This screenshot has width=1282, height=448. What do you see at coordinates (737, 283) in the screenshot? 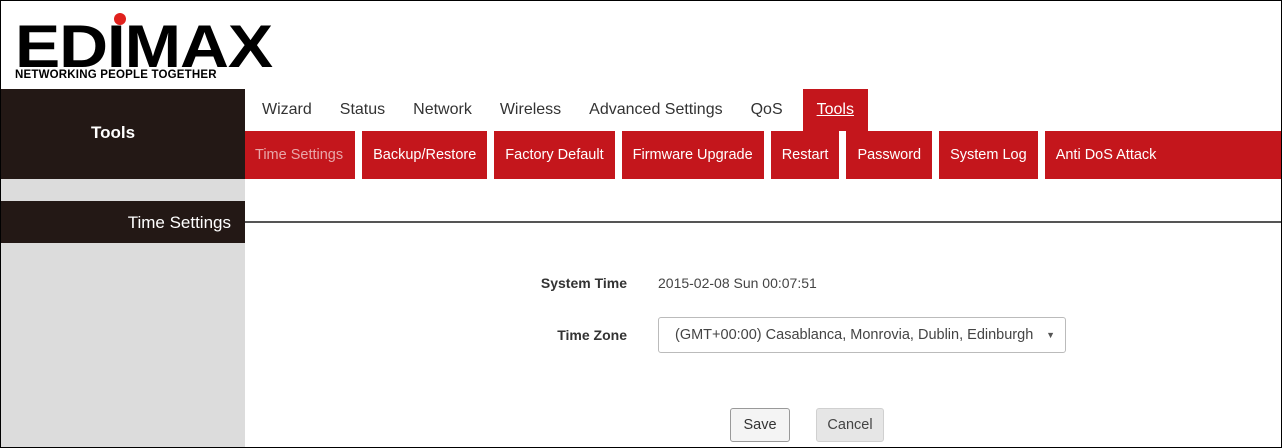
I see `system-time-value: 2015-02-08 Sun 00:07:51` at bounding box center [737, 283].